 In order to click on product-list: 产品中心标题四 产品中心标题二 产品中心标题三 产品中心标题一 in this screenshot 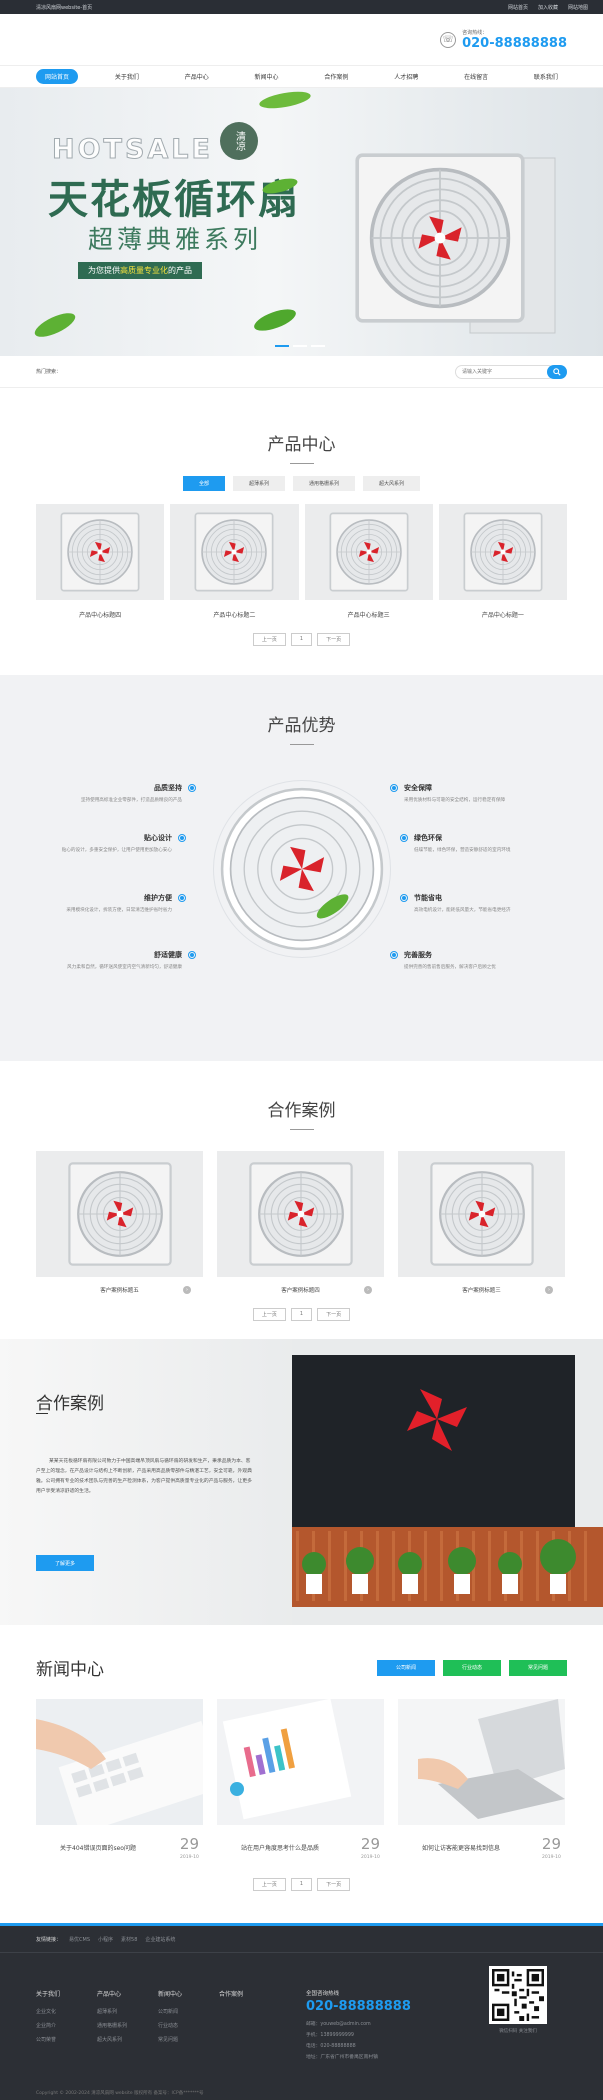, I will do `click(301, 561)`.